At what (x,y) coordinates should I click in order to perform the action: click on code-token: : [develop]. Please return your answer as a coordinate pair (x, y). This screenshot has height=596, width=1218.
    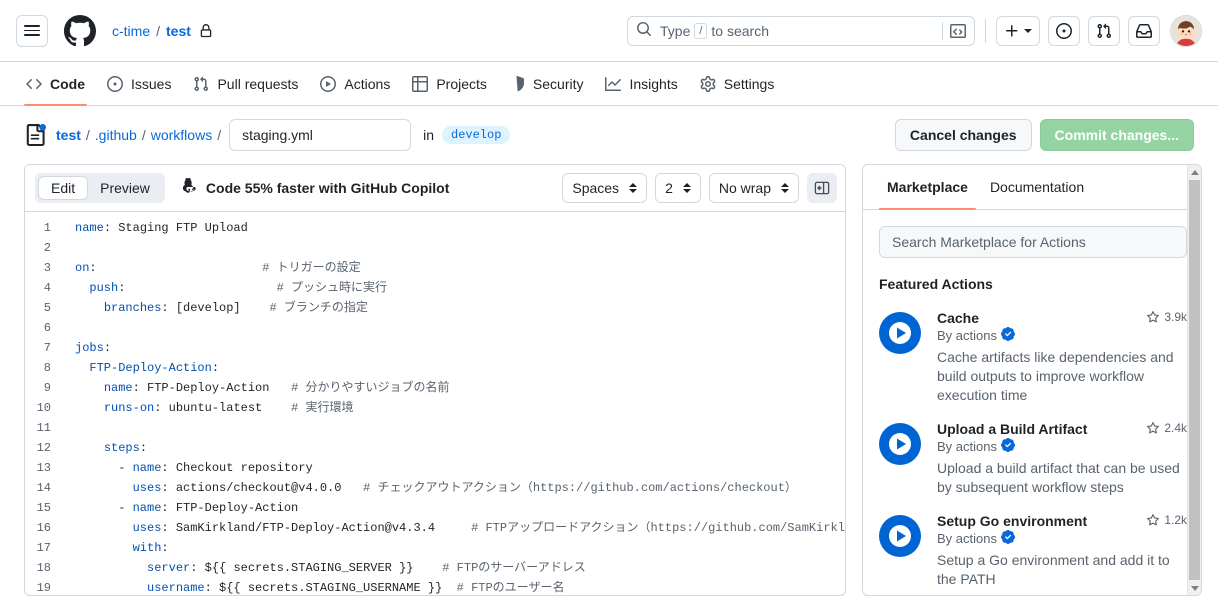
    Looking at the image, I should click on (215, 307).